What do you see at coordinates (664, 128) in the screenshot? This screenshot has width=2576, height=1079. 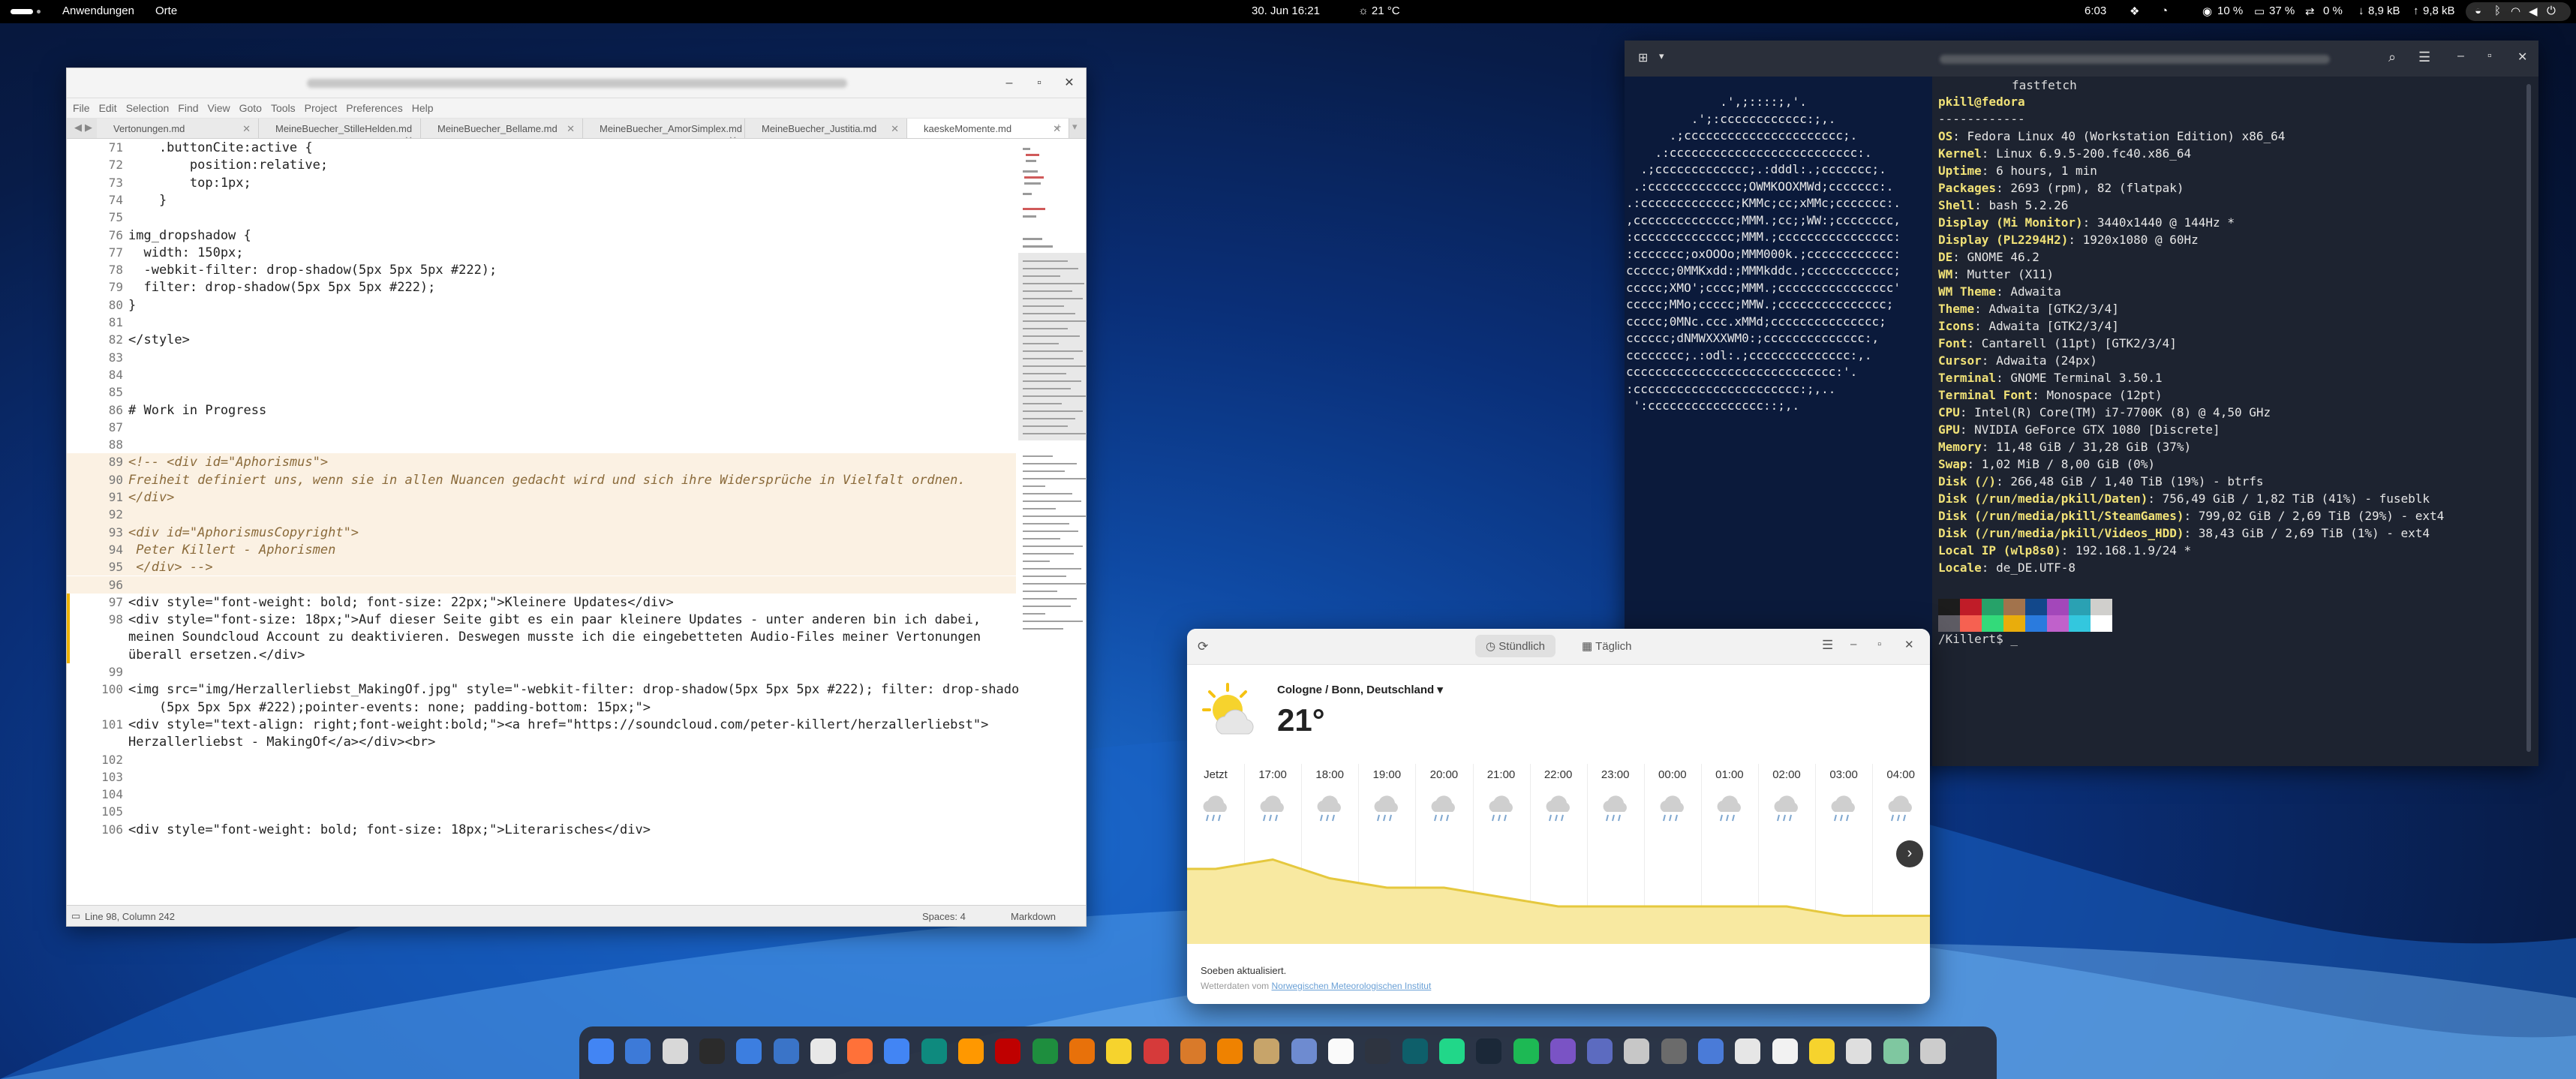 I see `editor-tab: MeineBuecher_AmorSimplex.md✕` at bounding box center [664, 128].